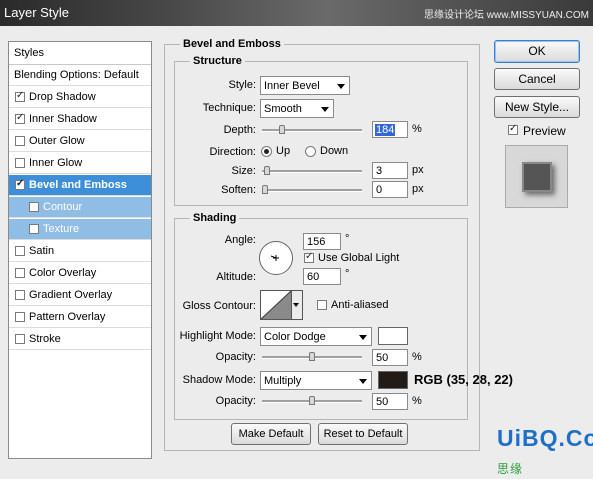 Image resolution: width=593 pixels, height=479 pixels. I want to click on angle-dial, so click(276, 258).